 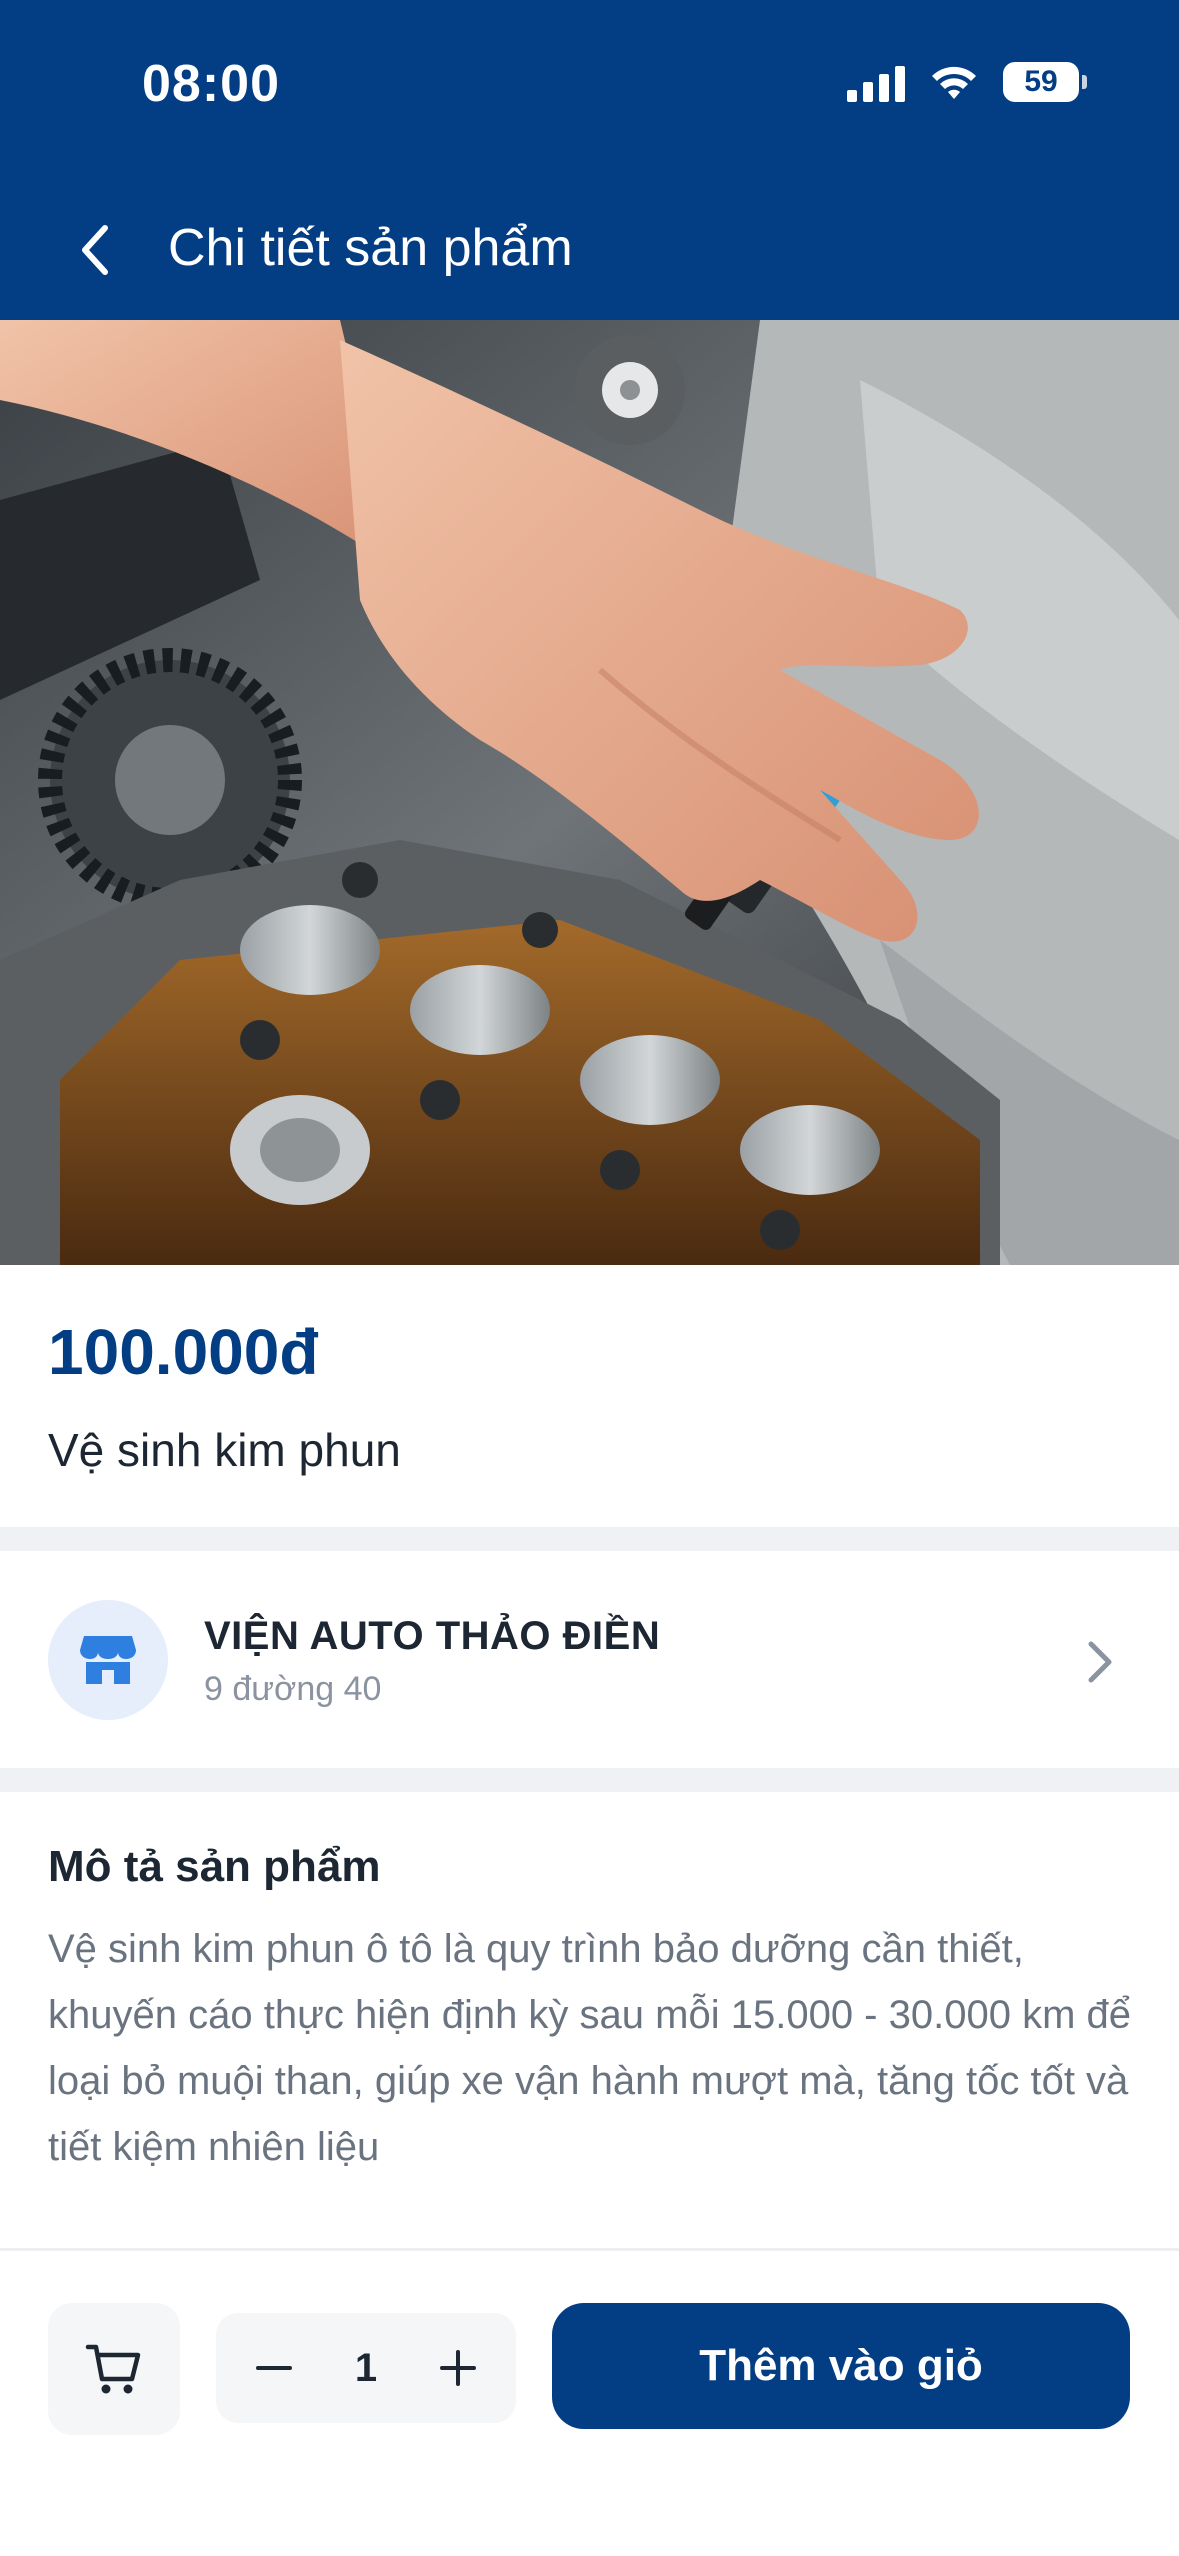 What do you see at coordinates (954, 82) in the screenshot?
I see `wifi-icon` at bounding box center [954, 82].